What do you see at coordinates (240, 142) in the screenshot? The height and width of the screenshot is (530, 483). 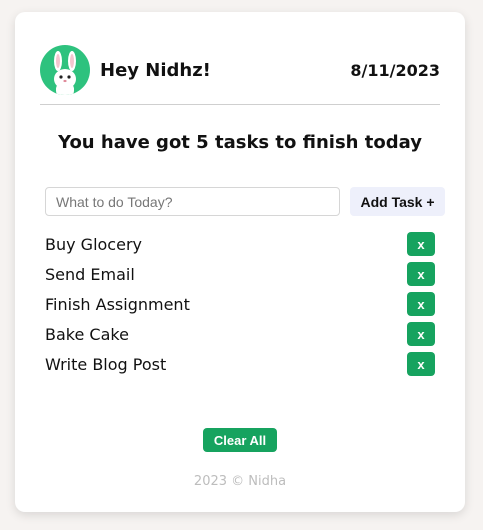 I see `tasks-summary: You have got 5 tasks to finish today` at bounding box center [240, 142].